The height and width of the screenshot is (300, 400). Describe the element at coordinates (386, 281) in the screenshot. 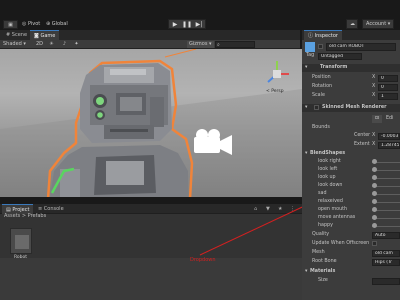

I see `size-field` at that location.